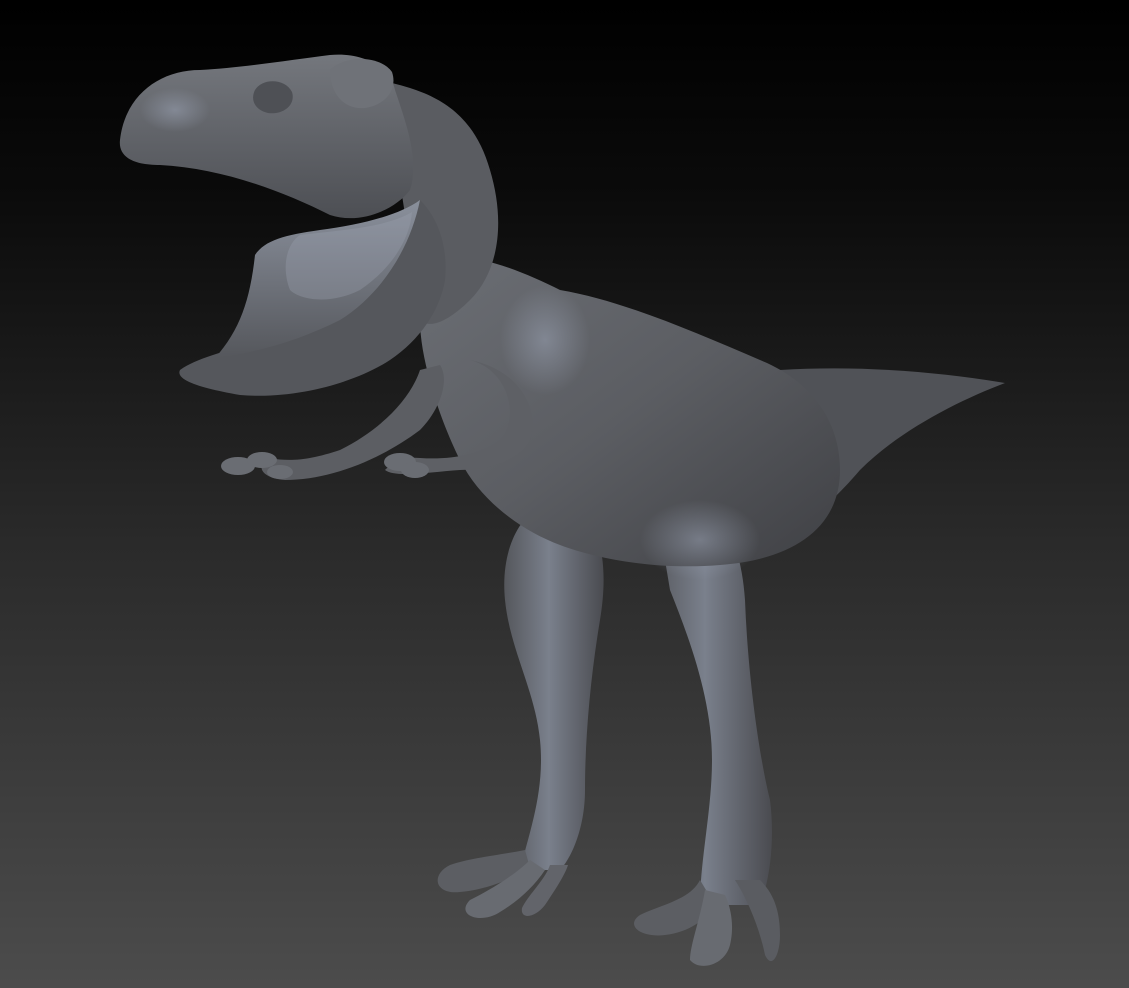 The height and width of the screenshot is (988, 1129). Describe the element at coordinates (707, 923) in the screenshot. I see `right-foot` at that location.